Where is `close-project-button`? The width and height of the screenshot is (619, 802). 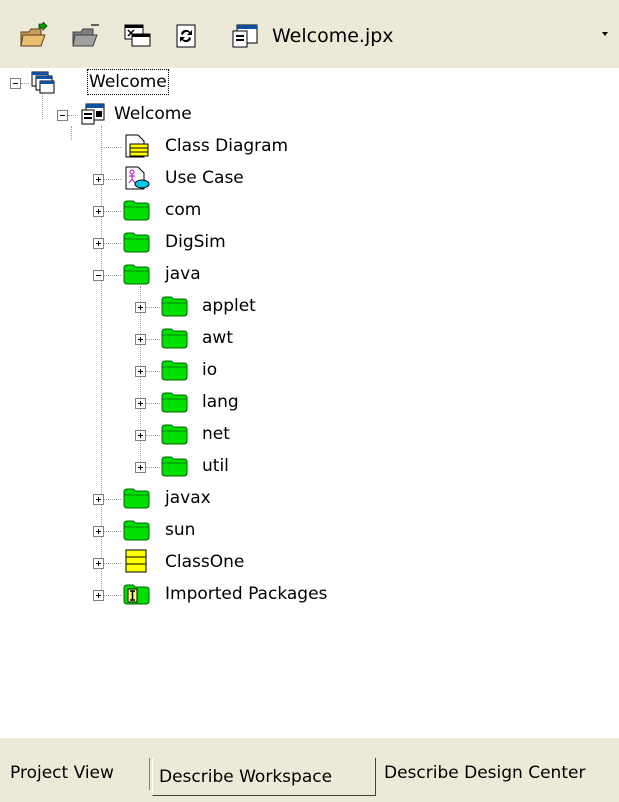
close-project-button is located at coordinates (137, 36).